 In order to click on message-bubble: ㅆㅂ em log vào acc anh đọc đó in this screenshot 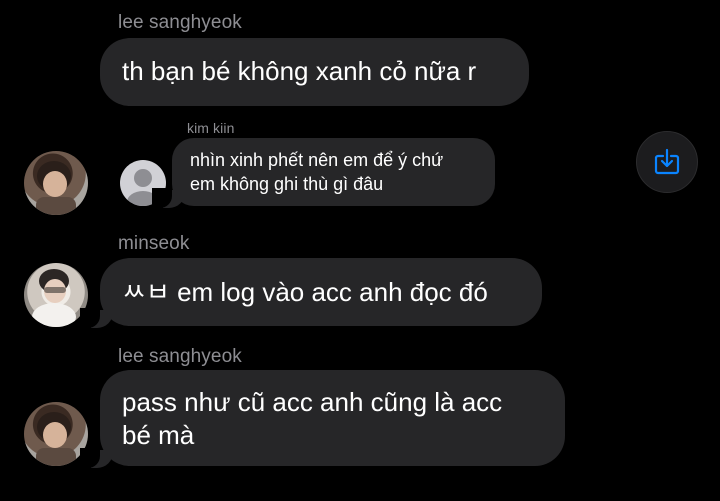, I will do `click(311, 293)`.